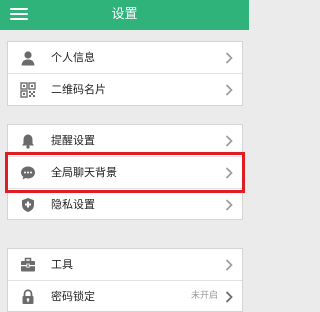 Image resolution: width=320 pixels, height=312 pixels. Describe the element at coordinates (73, 140) in the screenshot. I see `settings-item-label: 提醒设置` at that location.